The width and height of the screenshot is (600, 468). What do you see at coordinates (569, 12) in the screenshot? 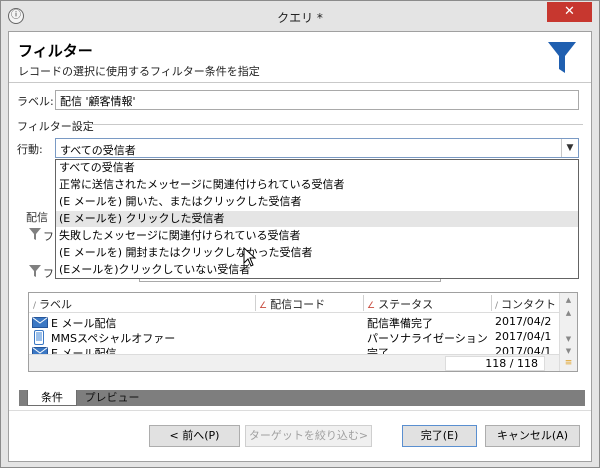
I see `close-button: ✕` at bounding box center [569, 12].